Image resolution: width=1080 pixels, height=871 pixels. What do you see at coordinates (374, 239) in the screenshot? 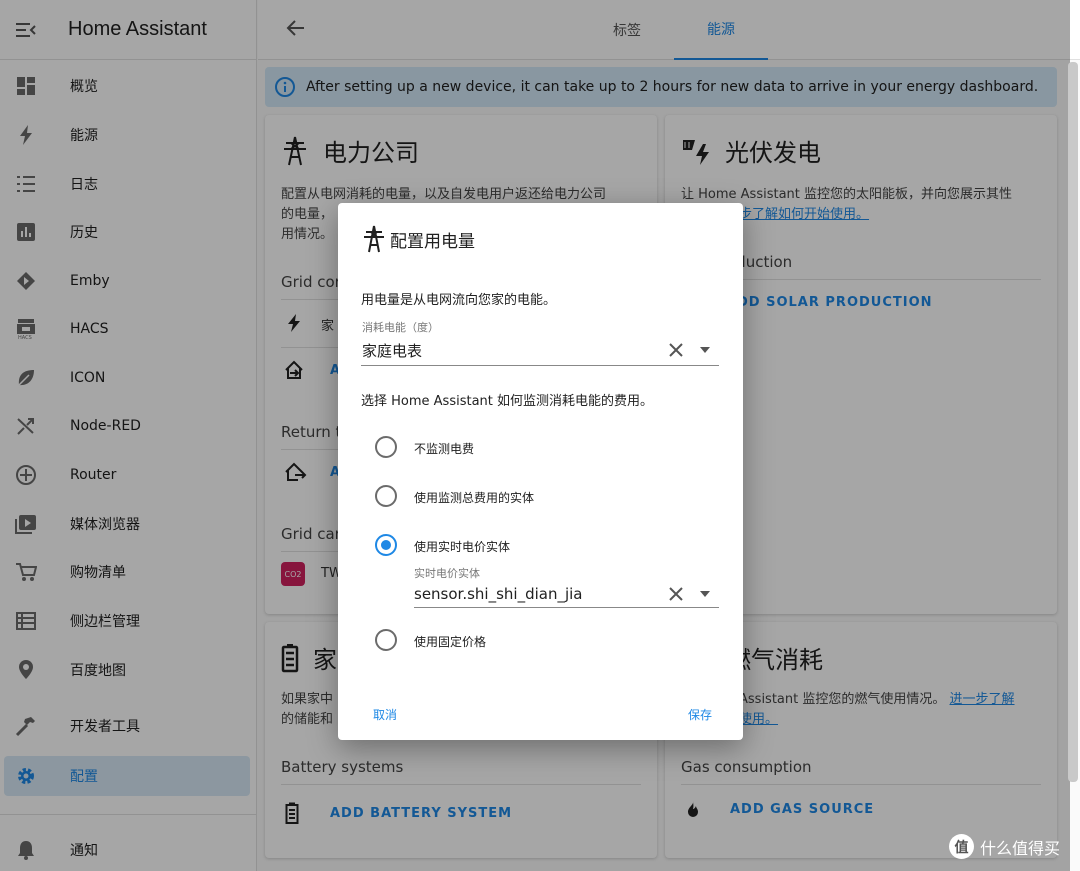
I see `transmission-tower-icon` at bounding box center [374, 239].